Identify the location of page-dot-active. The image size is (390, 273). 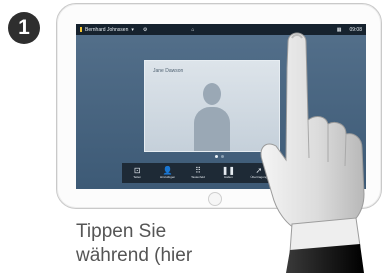
(216, 156).